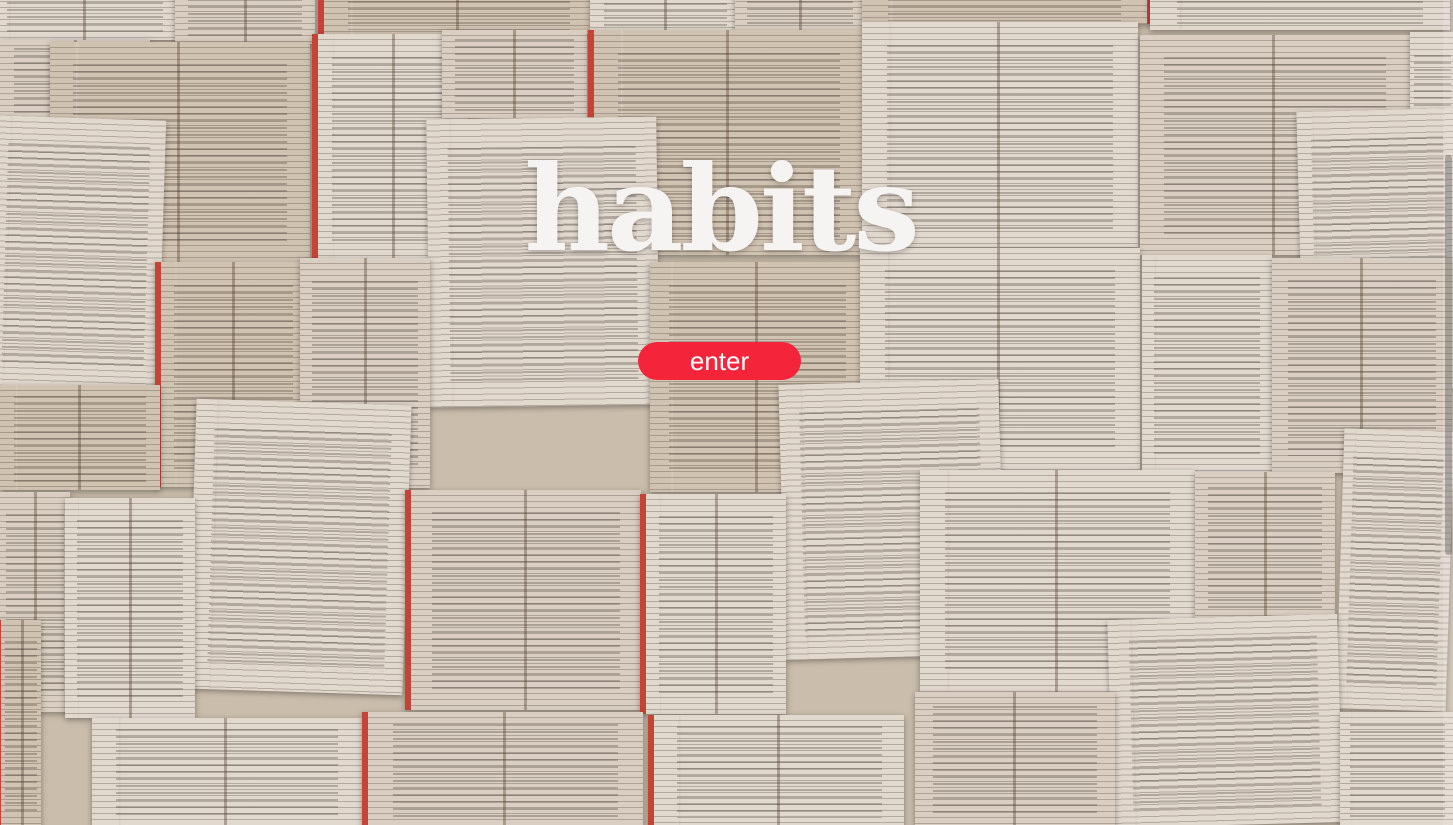 This screenshot has height=825, width=1453. What do you see at coordinates (722, 208) in the screenshot?
I see `site-title: habits` at bounding box center [722, 208].